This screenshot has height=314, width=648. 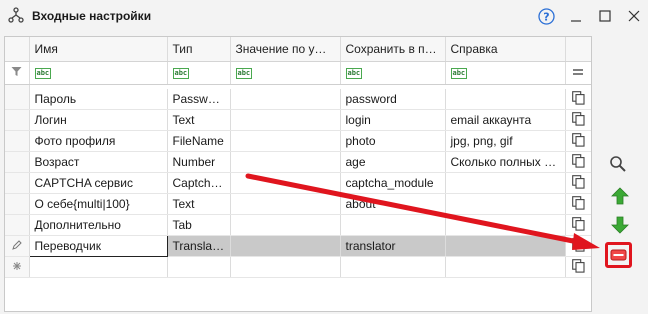 What do you see at coordinates (576, 21) in the screenshot?
I see `minimize-icon` at bounding box center [576, 21].